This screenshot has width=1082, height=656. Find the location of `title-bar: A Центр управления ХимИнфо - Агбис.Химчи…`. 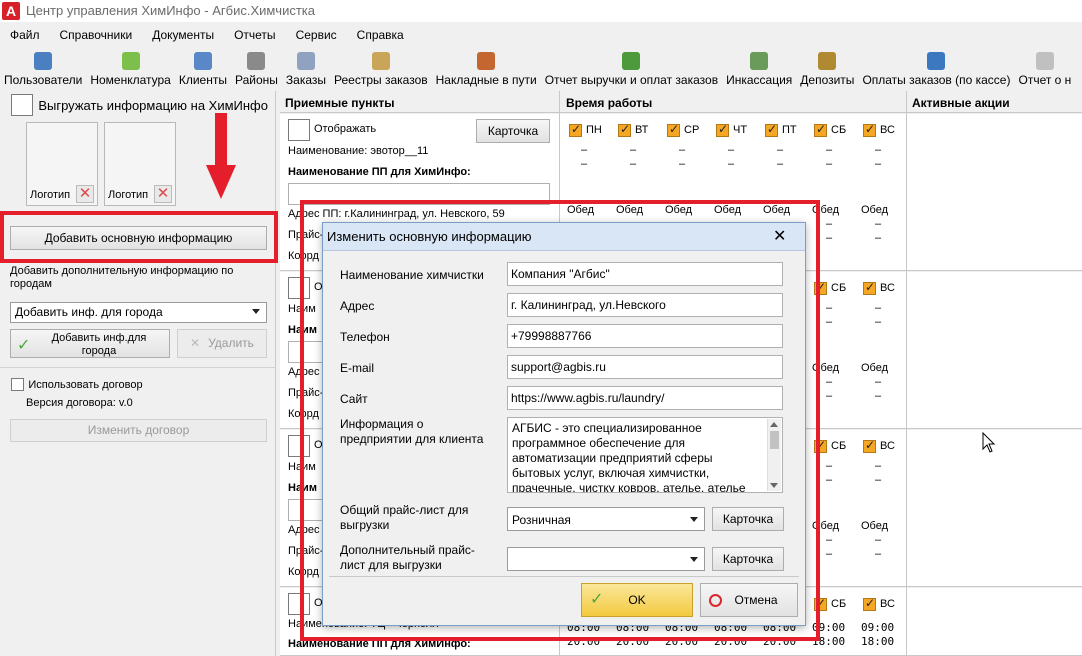

title-bar: A Центр управления ХимИнфо - Агбис.Химчи… is located at coordinates (541, 11).